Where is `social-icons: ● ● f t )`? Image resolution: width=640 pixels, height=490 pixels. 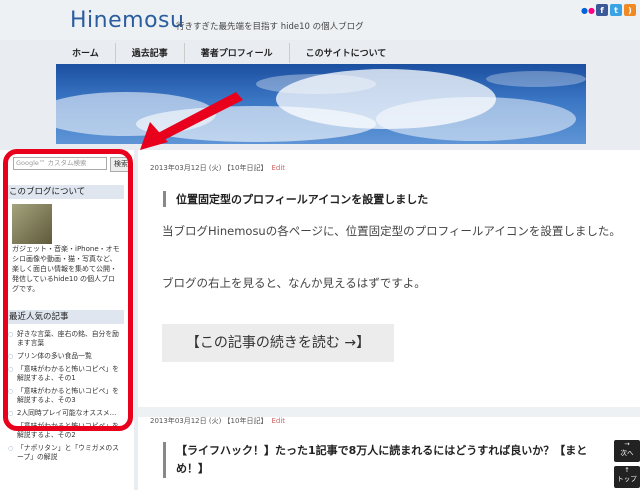 social-icons: ● ● f t ) is located at coordinates (608, 10).